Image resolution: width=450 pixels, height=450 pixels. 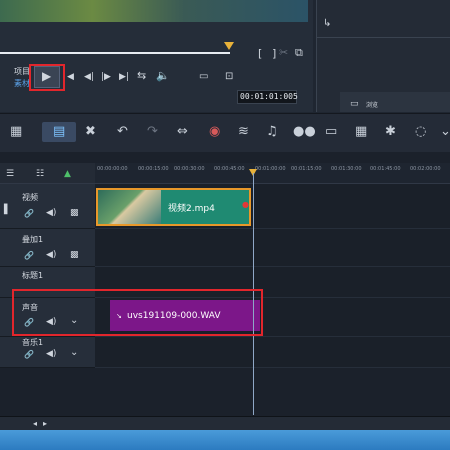 I want to click on track-label-title: 标题1, so click(x=33, y=275).